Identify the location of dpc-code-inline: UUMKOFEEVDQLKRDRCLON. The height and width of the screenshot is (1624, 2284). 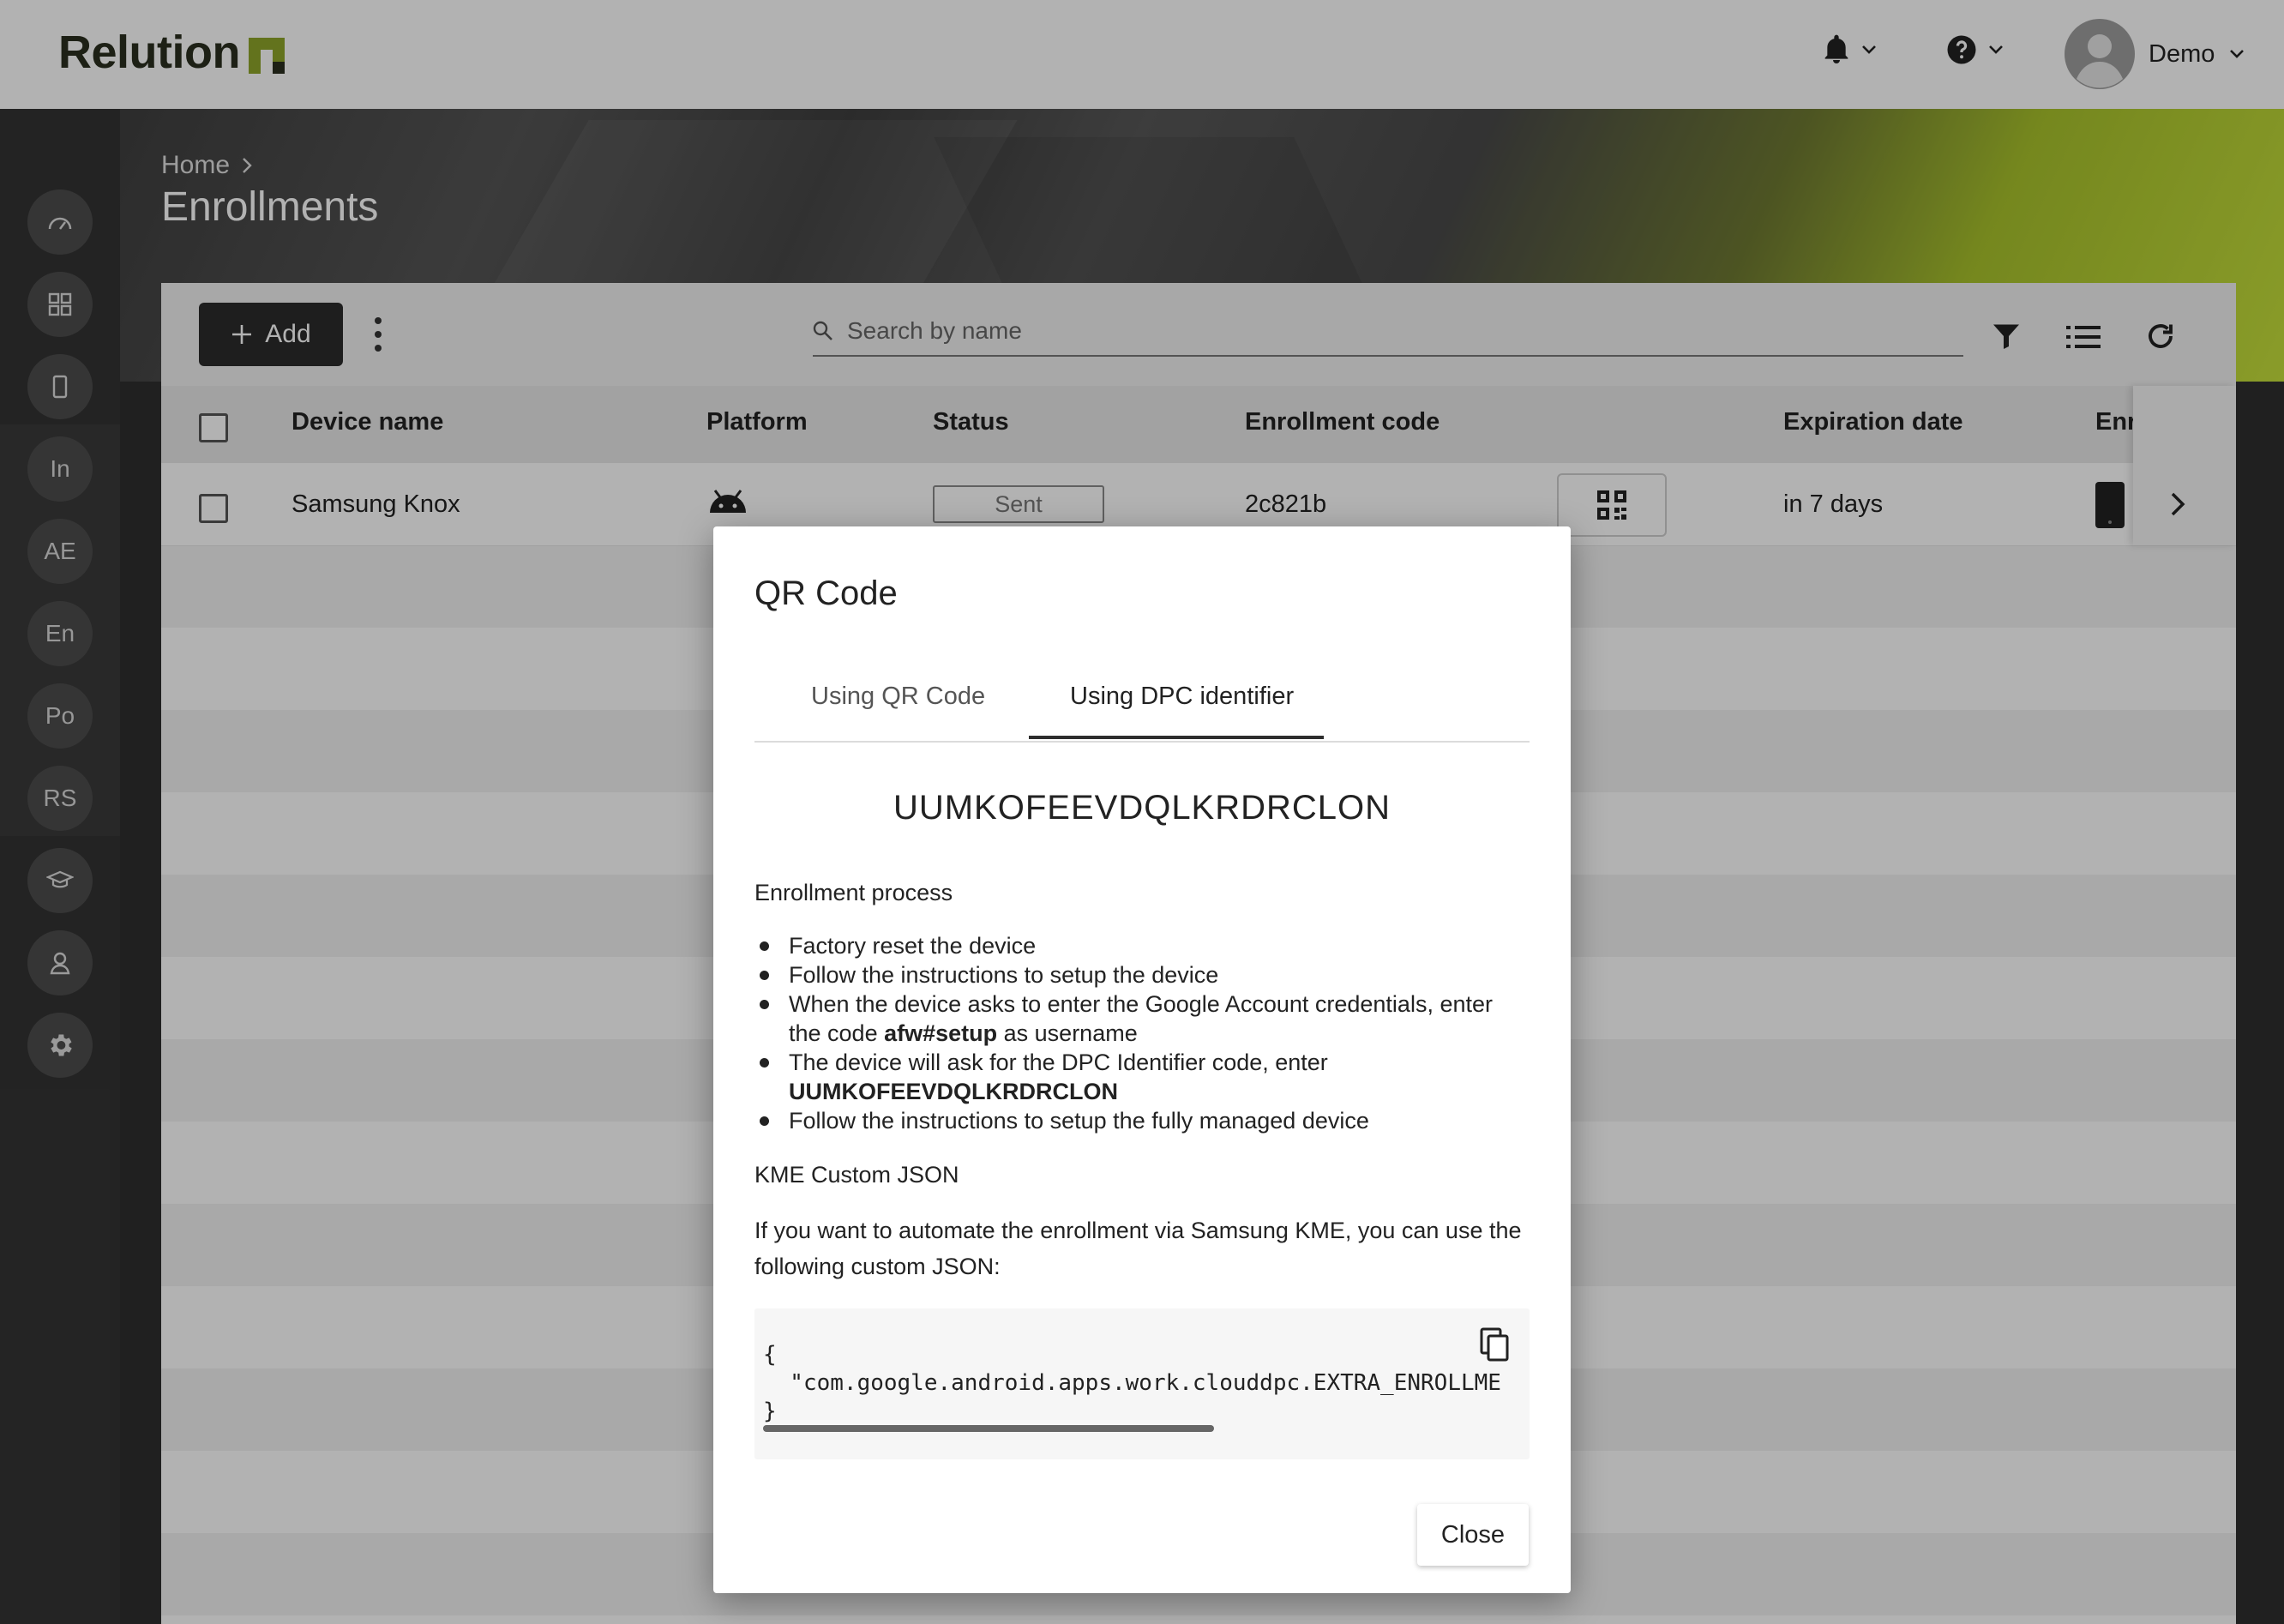
(953, 1091).